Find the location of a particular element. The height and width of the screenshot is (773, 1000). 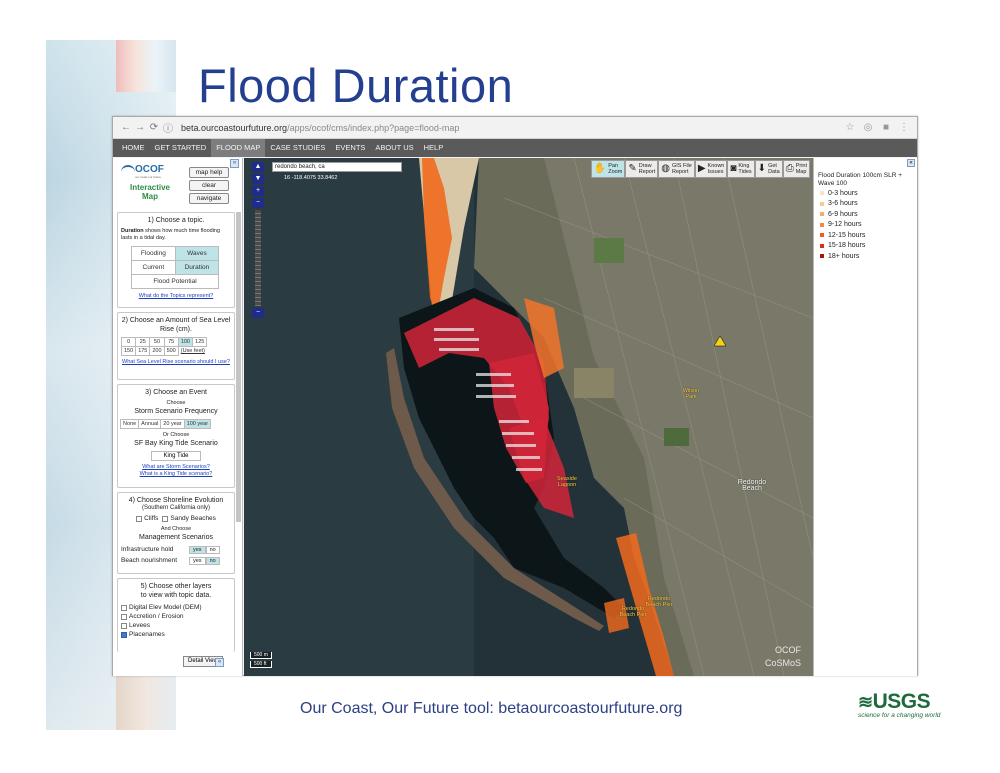

king-tide-help-link: What is a King Tide scenario? is located at coordinates (176, 474).